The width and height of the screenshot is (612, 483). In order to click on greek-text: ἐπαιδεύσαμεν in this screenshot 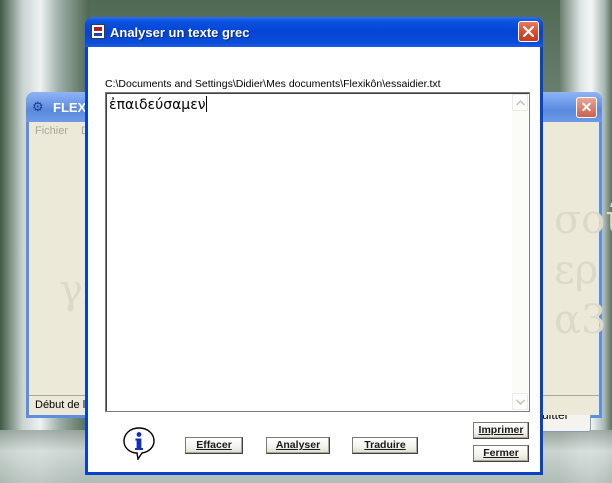, I will do `click(157, 105)`.